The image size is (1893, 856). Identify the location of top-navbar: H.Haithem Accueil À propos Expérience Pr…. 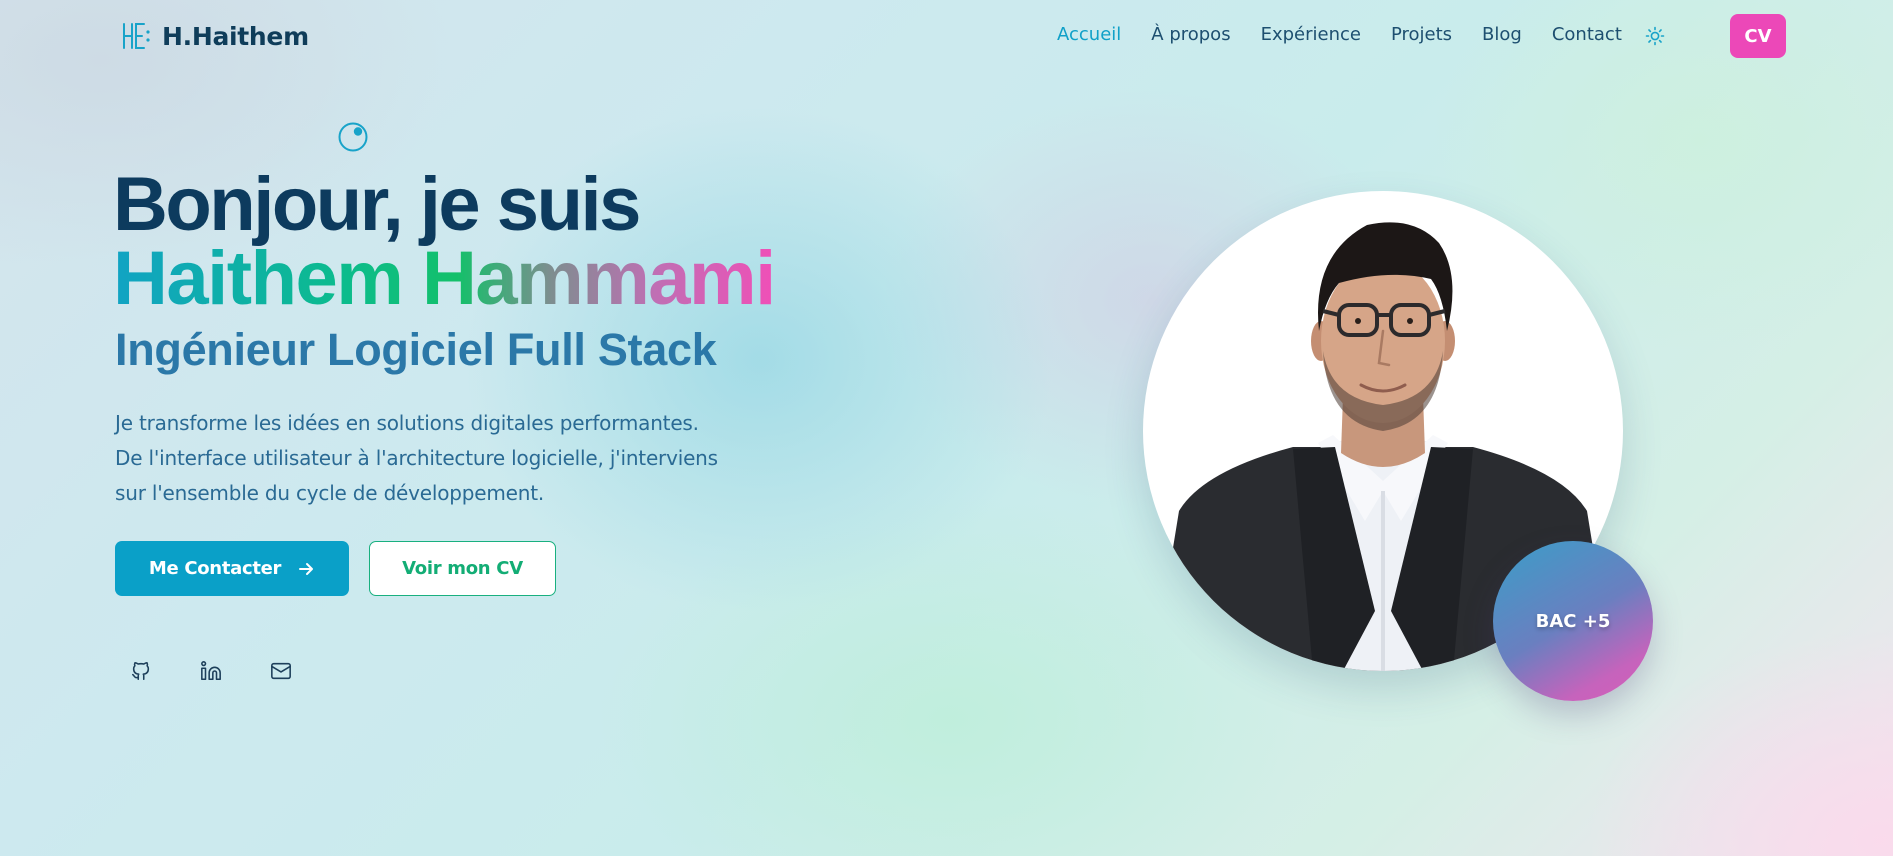
(946, 36).